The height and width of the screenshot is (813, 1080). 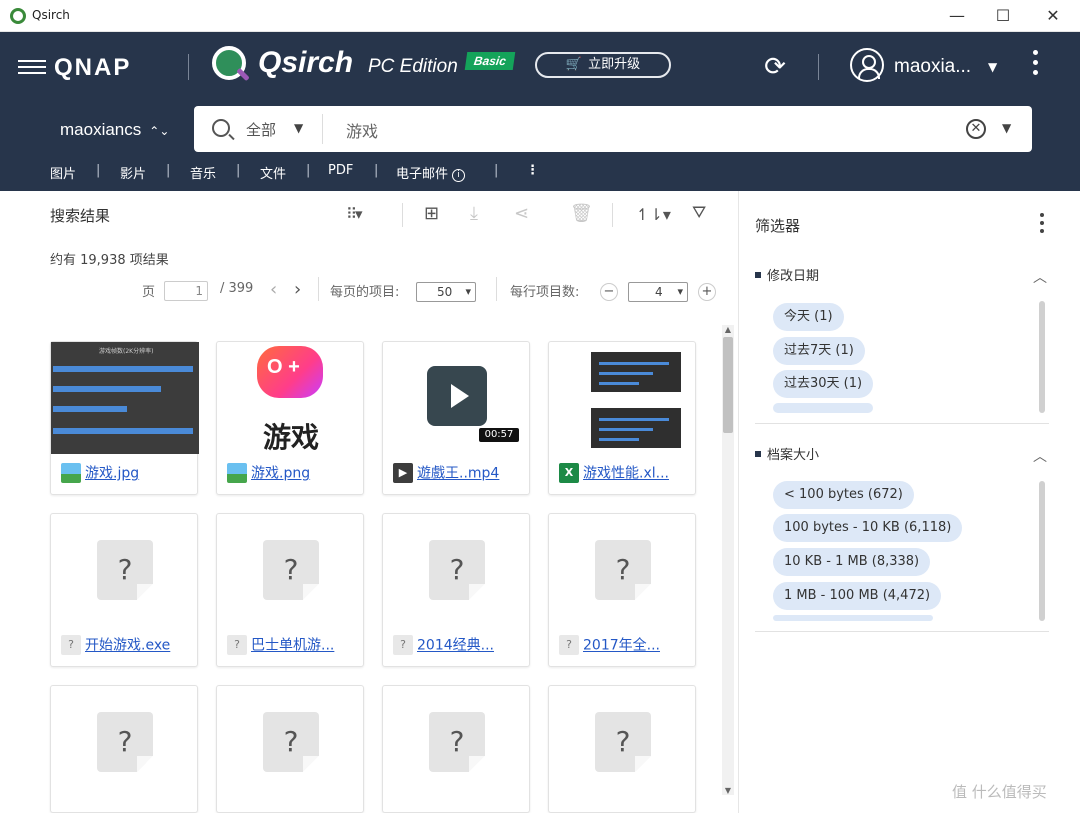 I want to click on video-play-icon, so click(x=457, y=396).